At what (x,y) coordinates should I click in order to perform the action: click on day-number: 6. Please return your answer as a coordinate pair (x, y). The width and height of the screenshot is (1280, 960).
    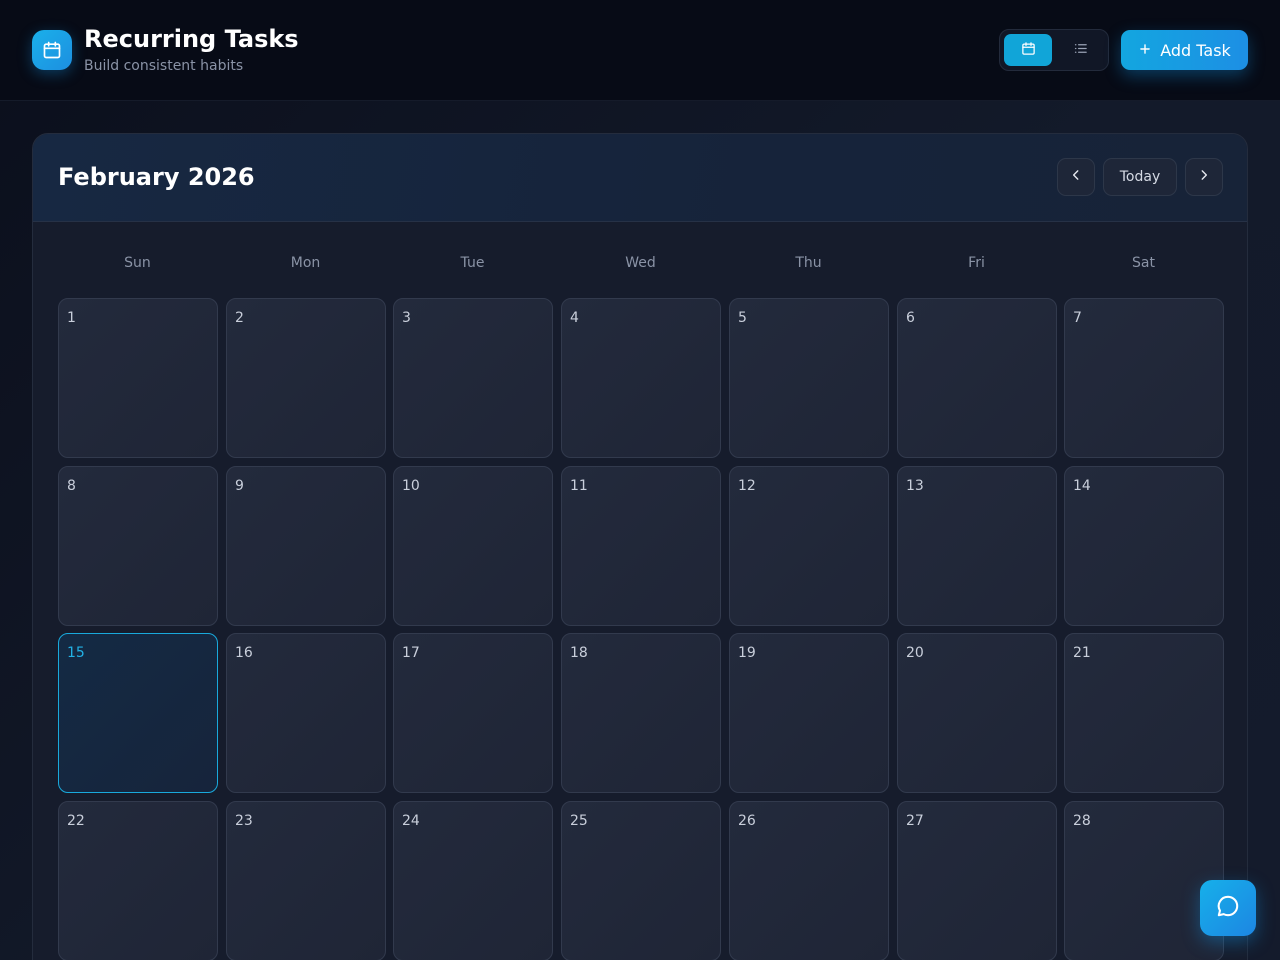
    Looking at the image, I should click on (910, 318).